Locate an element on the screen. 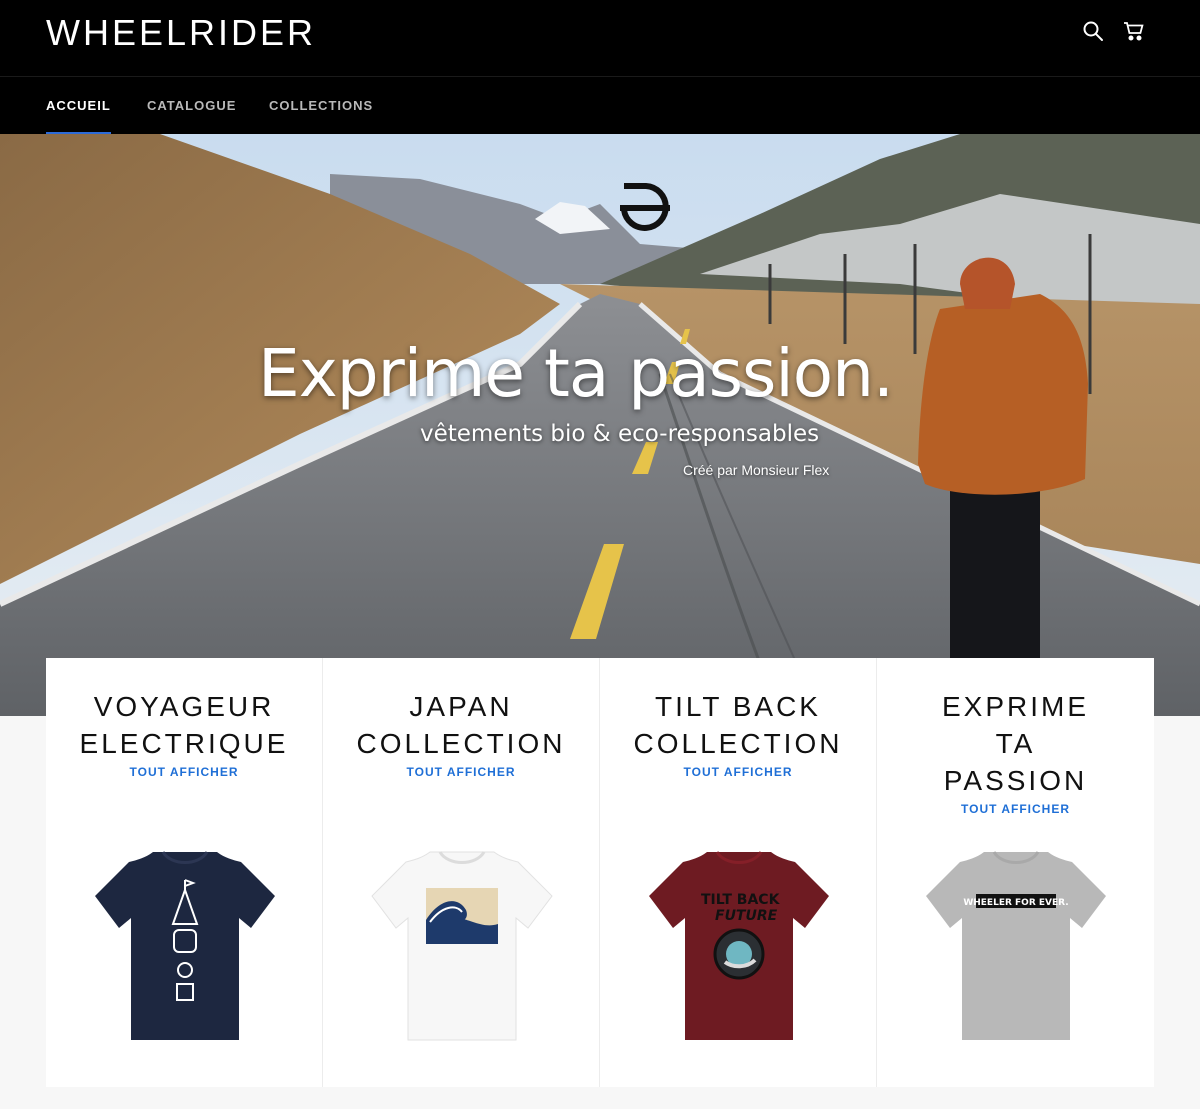  print-text: WHEELER FOR EVER. is located at coordinates (1015, 903).